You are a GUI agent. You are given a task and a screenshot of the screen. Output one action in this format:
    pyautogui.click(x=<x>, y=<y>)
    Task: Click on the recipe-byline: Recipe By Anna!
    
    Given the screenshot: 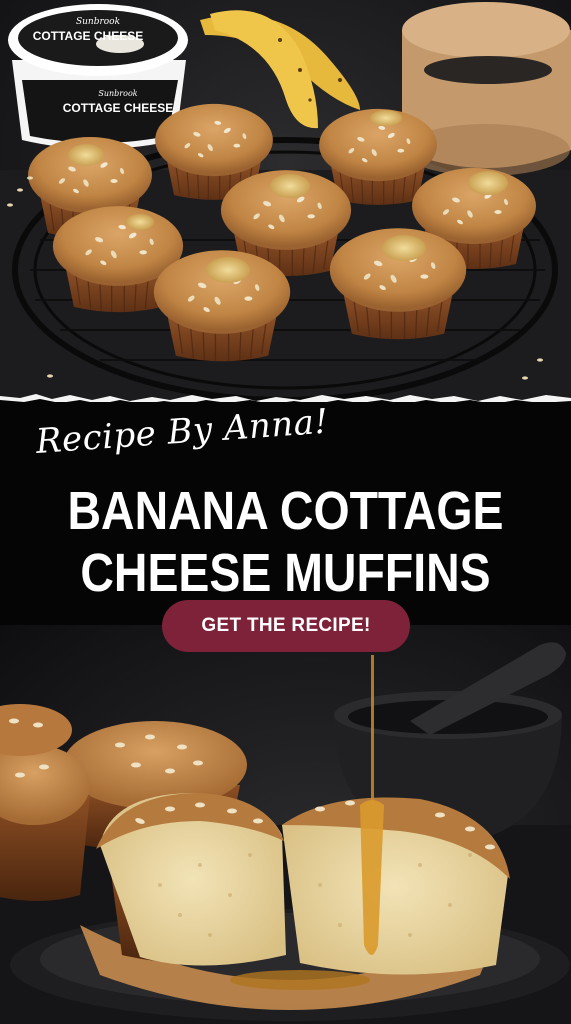 What is the action you would take?
    pyautogui.click(x=182, y=431)
    